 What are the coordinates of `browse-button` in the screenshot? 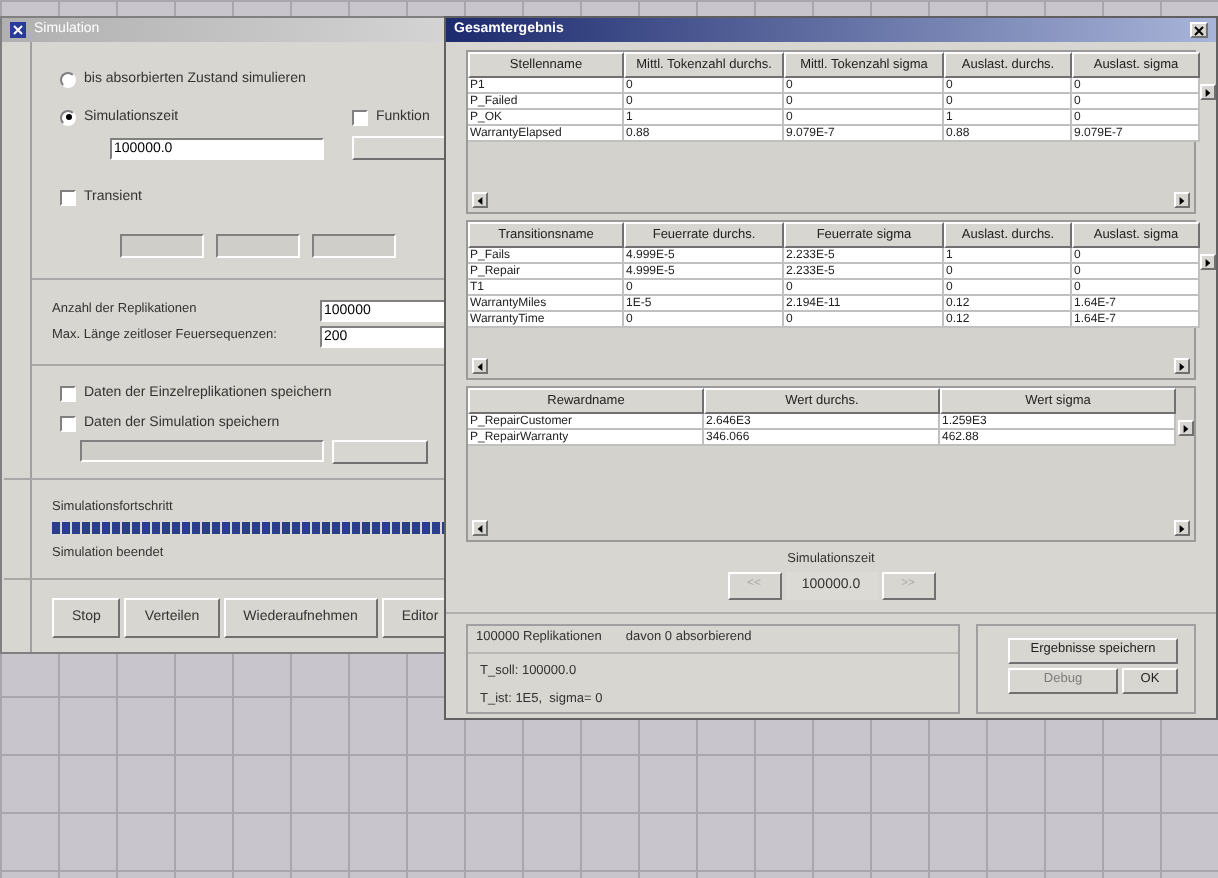 It's located at (380, 451).